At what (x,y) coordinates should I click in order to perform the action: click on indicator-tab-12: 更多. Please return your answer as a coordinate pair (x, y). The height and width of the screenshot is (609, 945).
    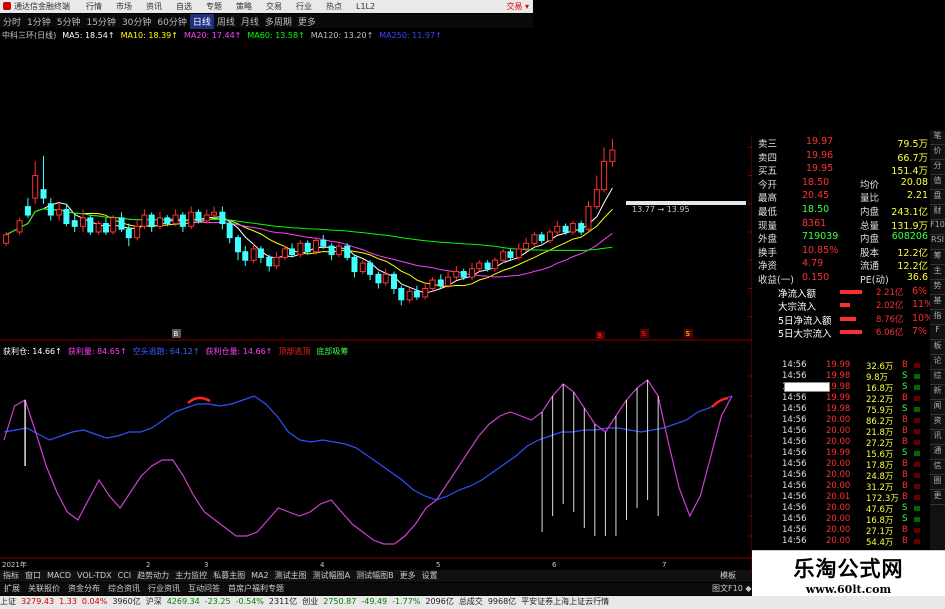
    Looking at the image, I should click on (408, 575).